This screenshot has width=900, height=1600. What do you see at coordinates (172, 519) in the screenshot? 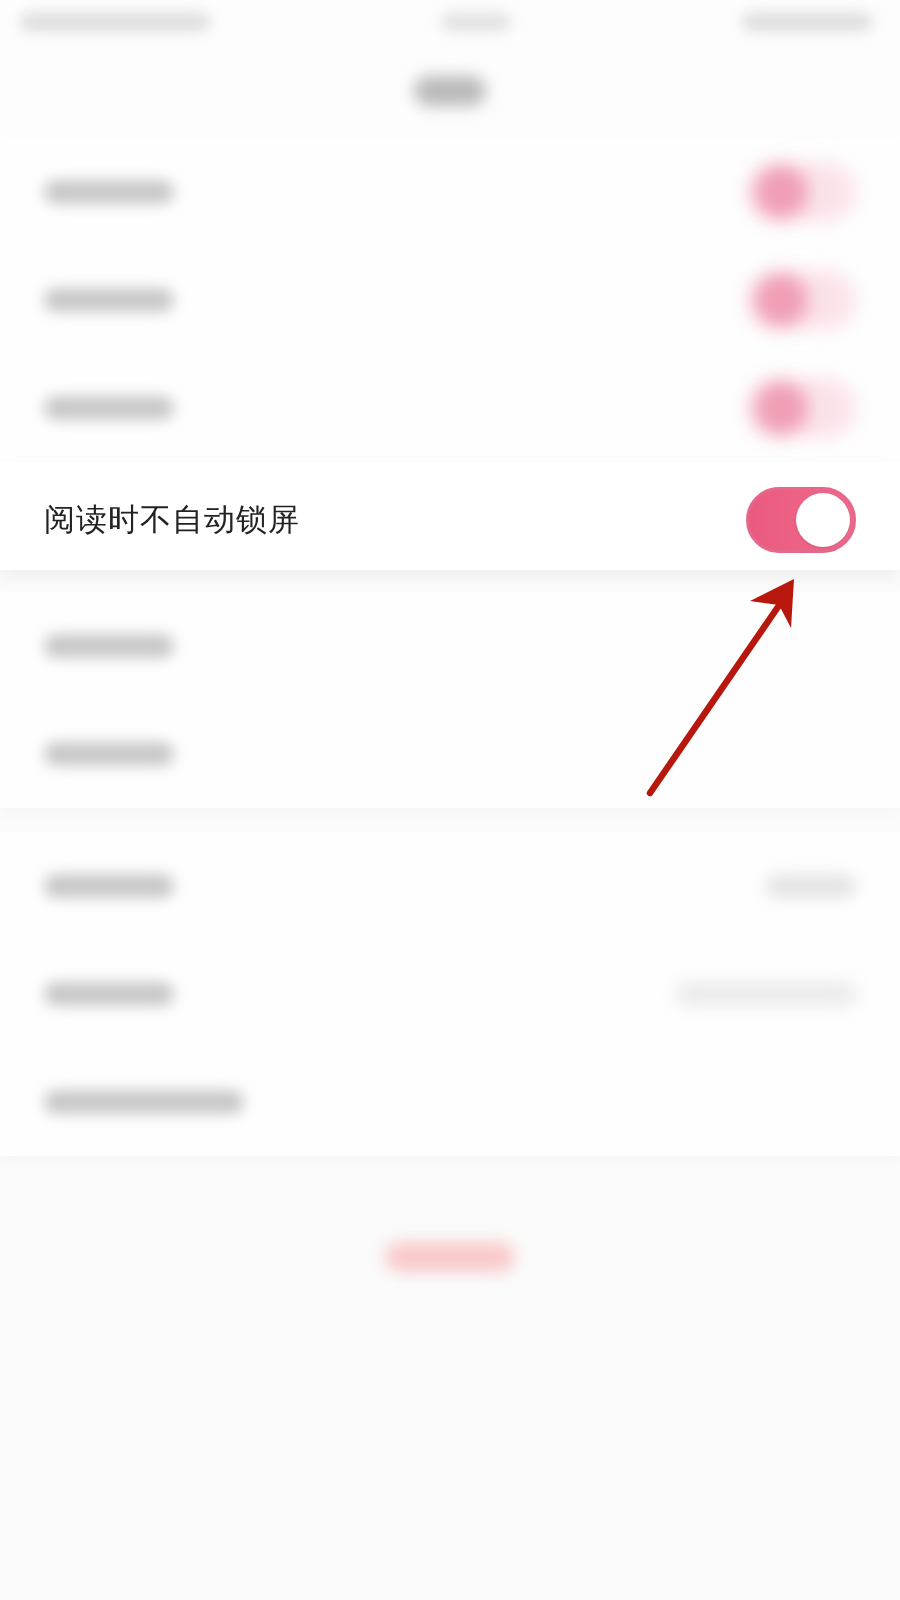
I see `setting-label: 阅读时不自动锁屏` at bounding box center [172, 519].